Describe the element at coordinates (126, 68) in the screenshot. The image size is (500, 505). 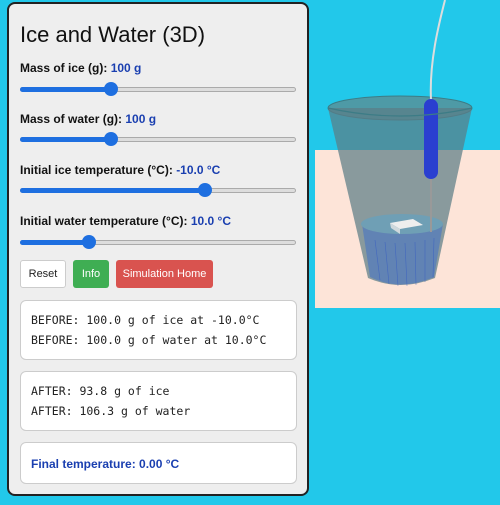
I see `ice-mass-value: 100 g` at that location.